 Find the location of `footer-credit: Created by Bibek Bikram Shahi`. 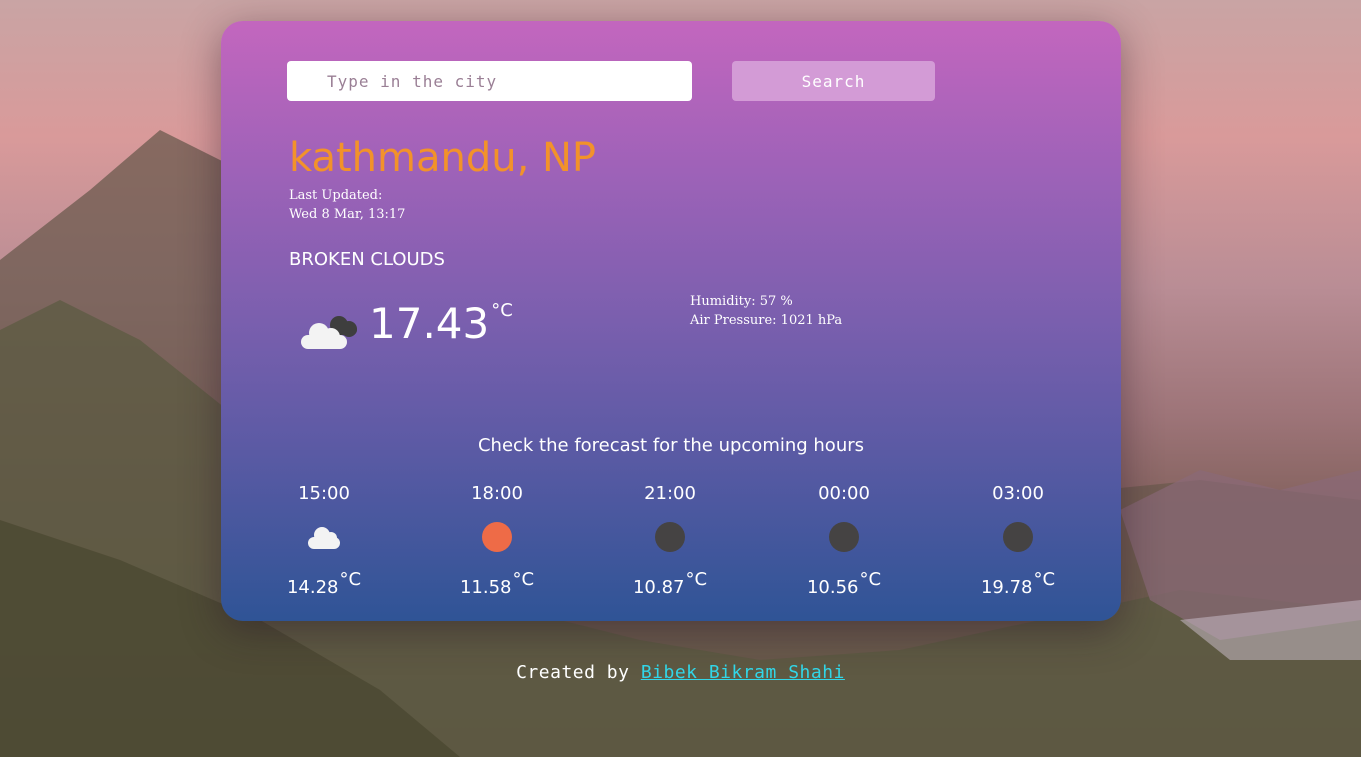

footer-credit: Created by Bibek Bikram Shahi is located at coordinates (680, 672).